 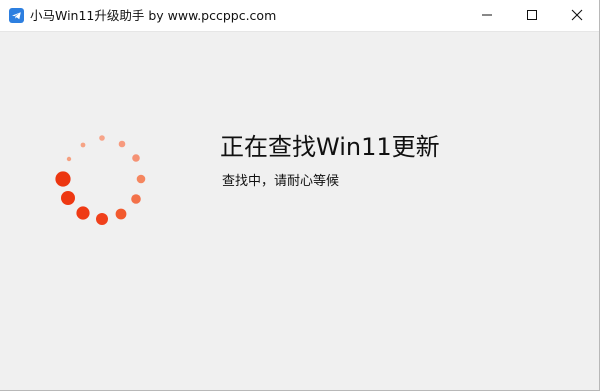 I want to click on maximize-icon, so click(x=532, y=15).